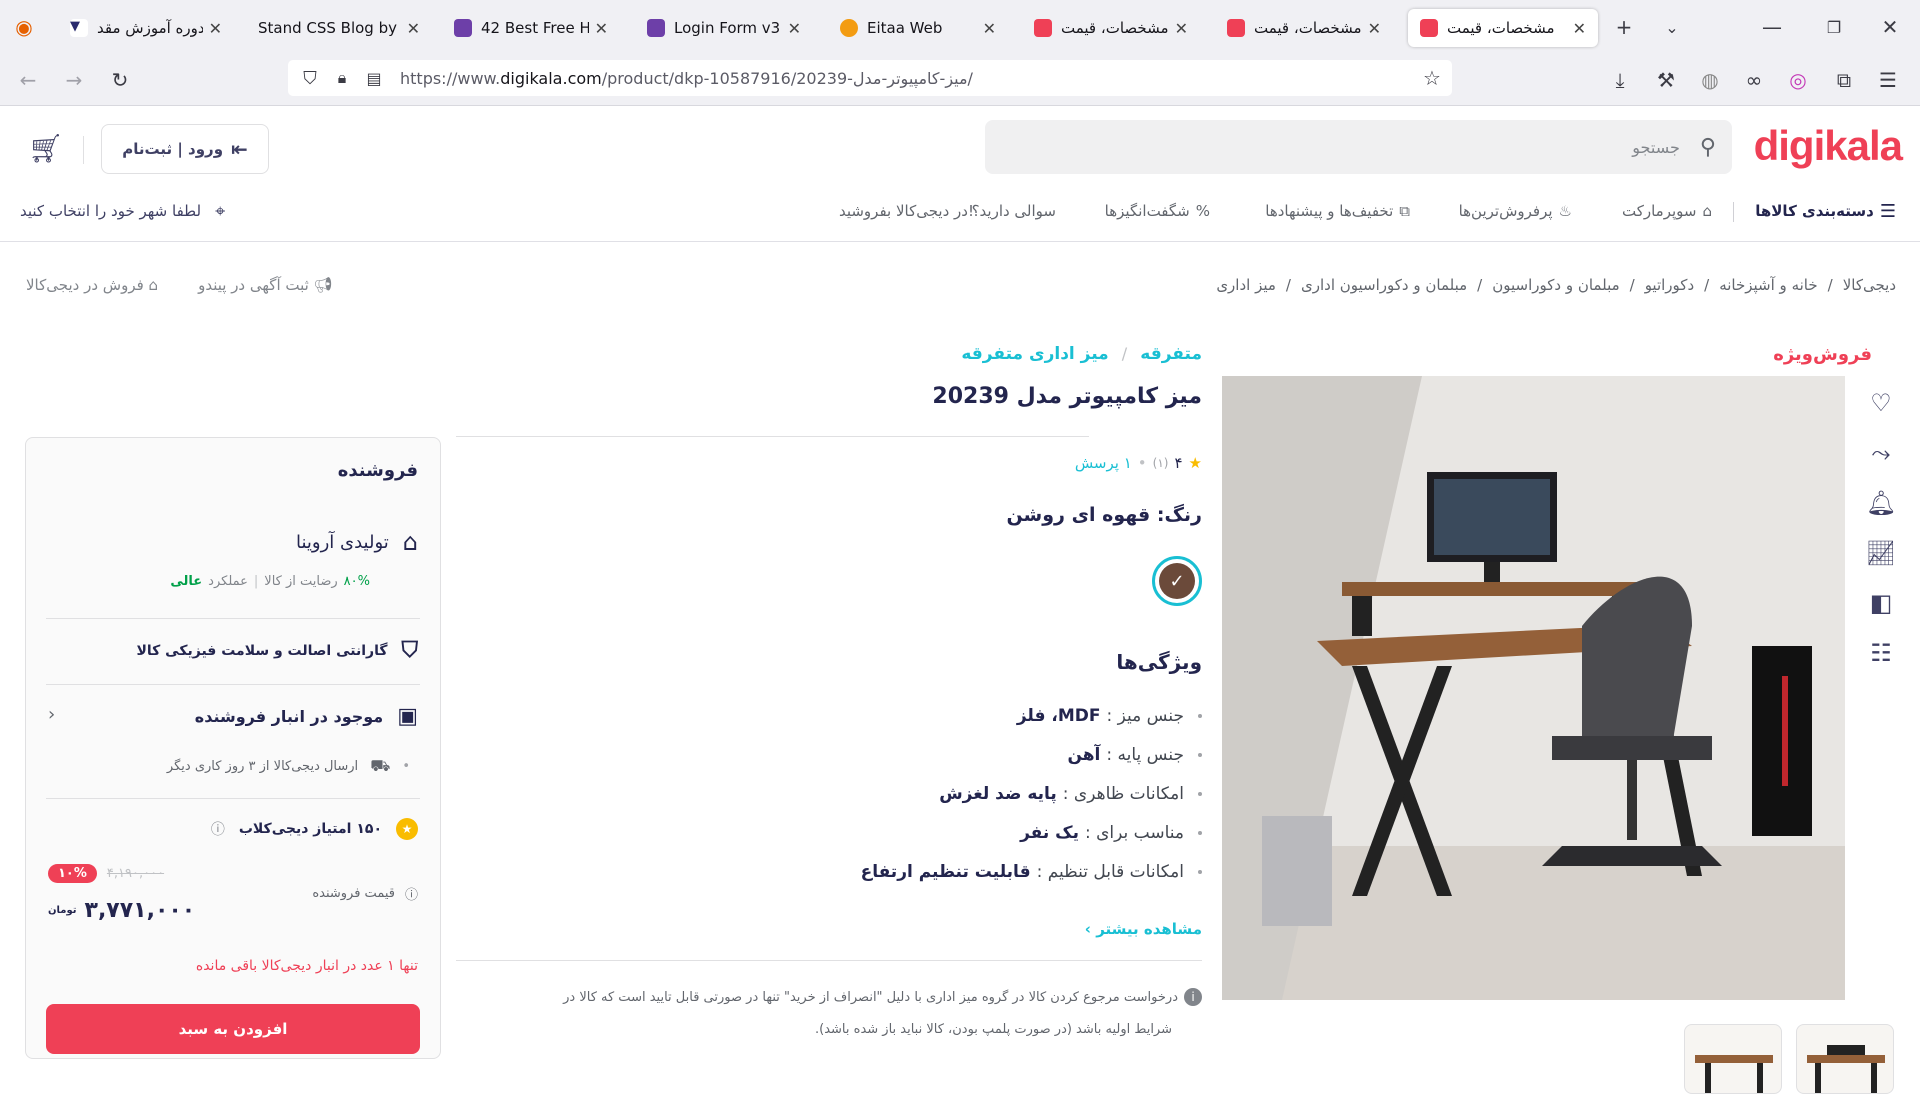 Image resolution: width=1920 pixels, height=1094 pixels. Describe the element at coordinates (1869, 285) in the screenshot. I see `breadcrumb-item: دیجی‌کالا` at that location.